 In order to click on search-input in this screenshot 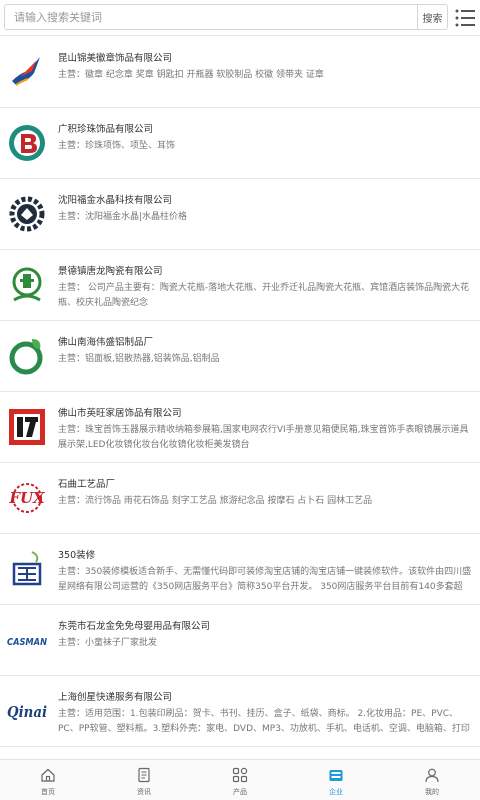, I will do `click(212, 17)`.